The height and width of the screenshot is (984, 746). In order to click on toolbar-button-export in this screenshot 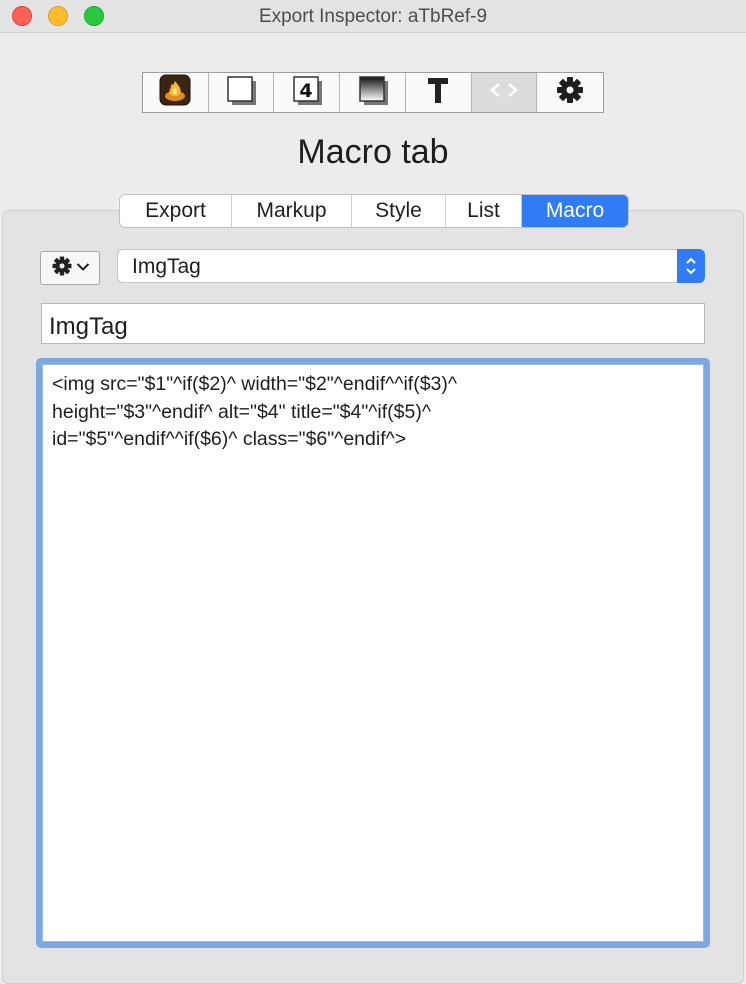, I will do `click(504, 92)`.